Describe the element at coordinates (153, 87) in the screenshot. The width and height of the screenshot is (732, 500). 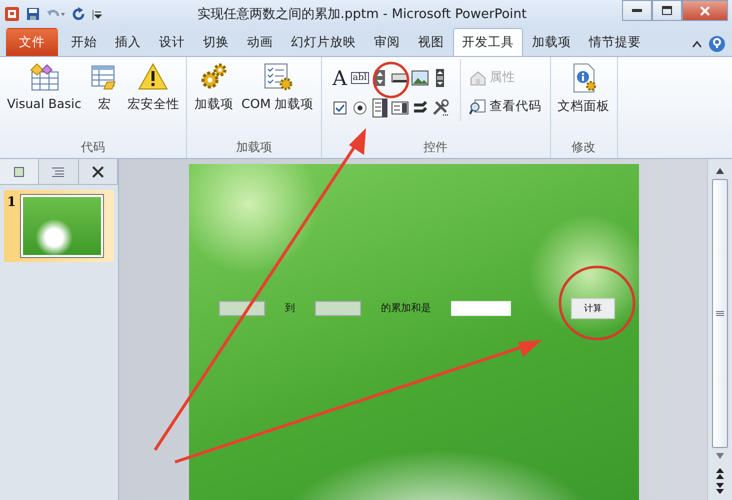
I see `ribbon-button: 宏安全性` at that location.